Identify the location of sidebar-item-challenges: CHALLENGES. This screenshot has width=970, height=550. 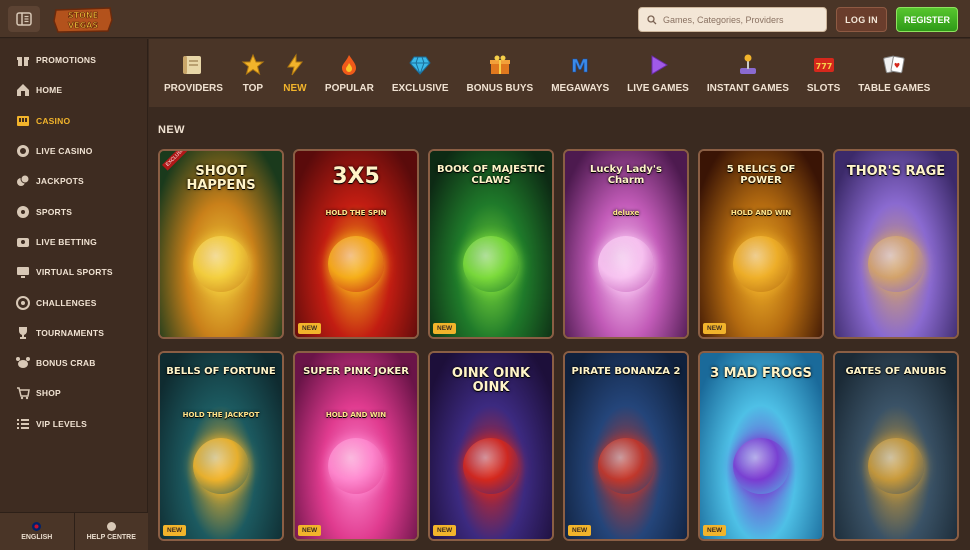
(73, 302).